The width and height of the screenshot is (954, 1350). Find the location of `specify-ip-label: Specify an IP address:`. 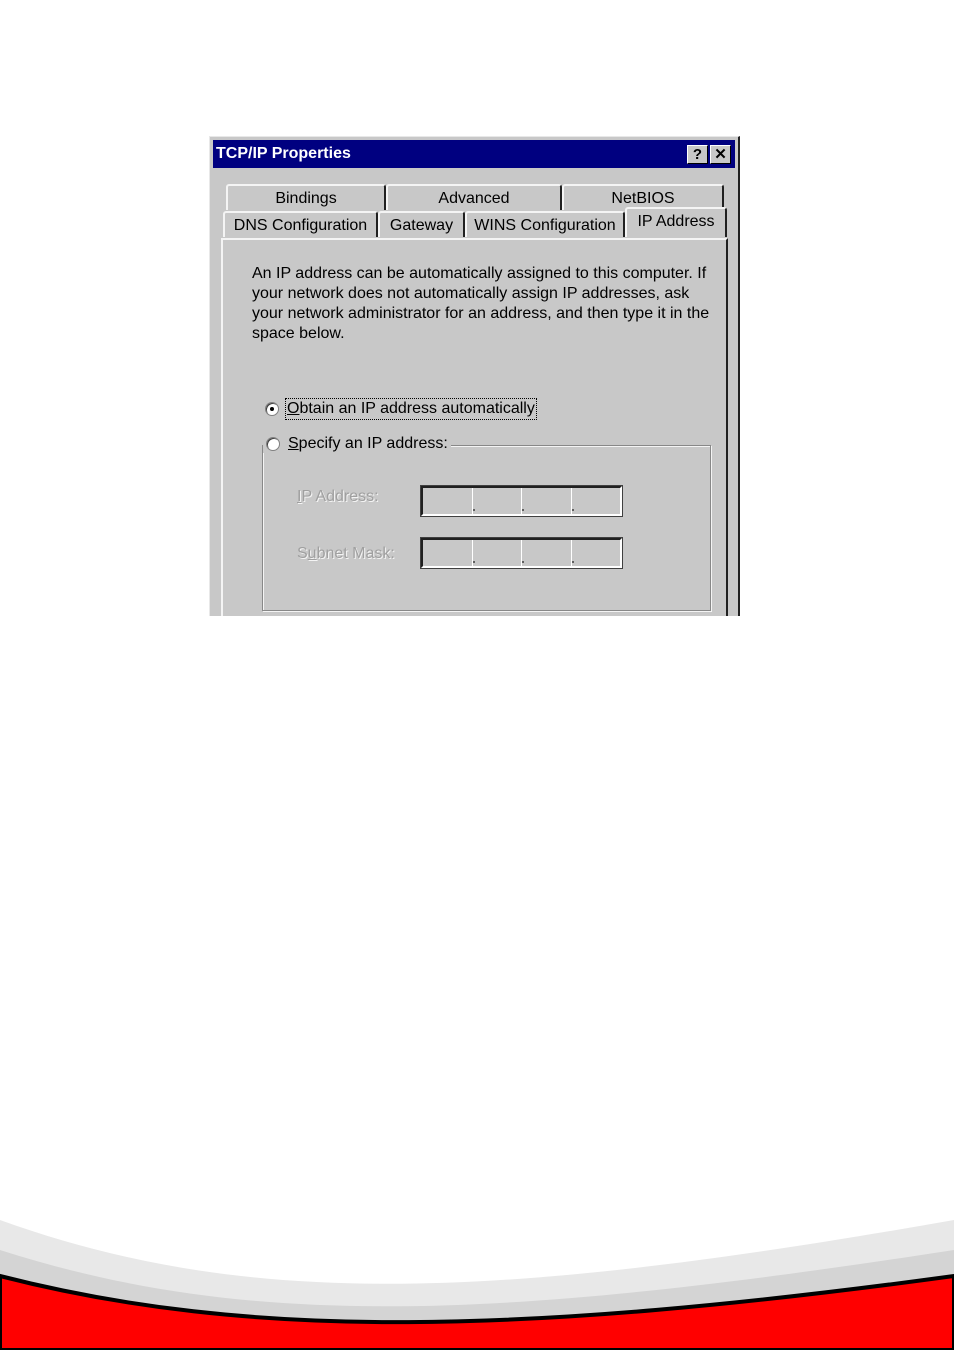

specify-ip-label: Specify an IP address: is located at coordinates (368, 443).